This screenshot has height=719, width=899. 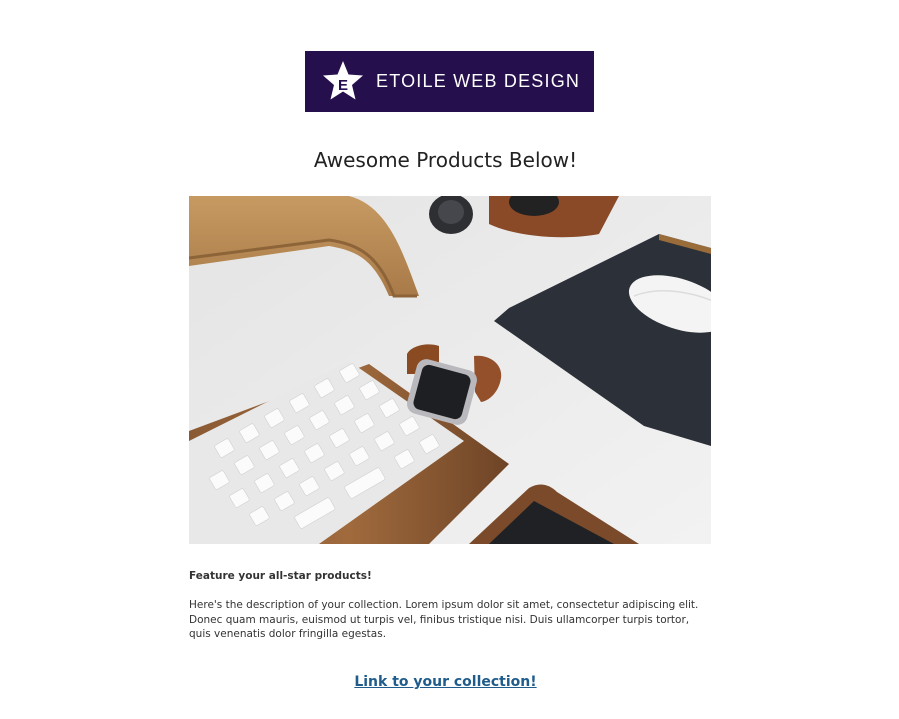 I want to click on page-title: Awesome Products Below!, so click(x=445, y=160).